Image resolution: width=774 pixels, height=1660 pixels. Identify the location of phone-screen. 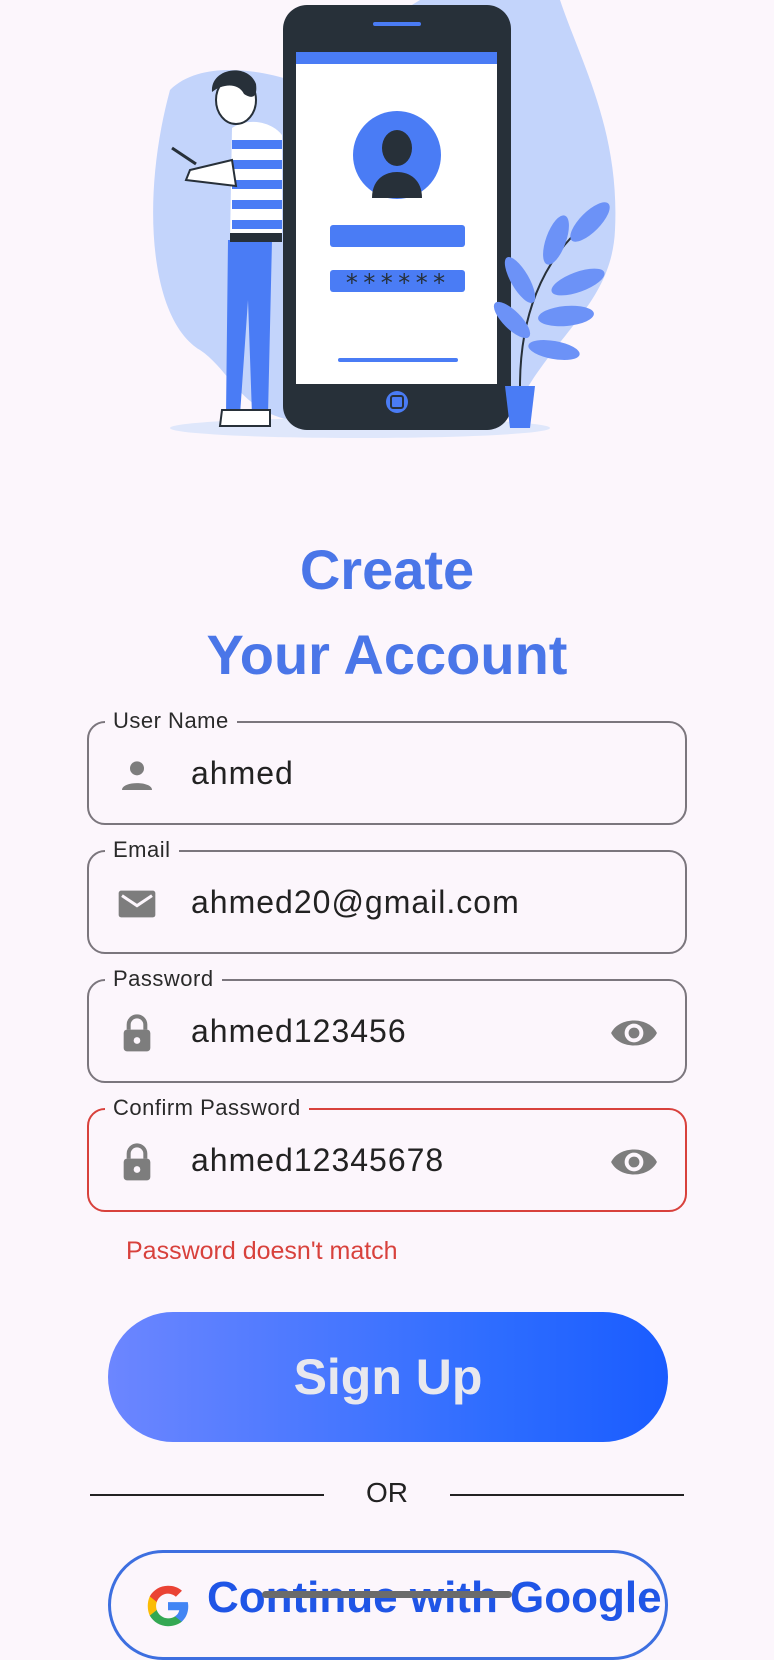
(396, 218).